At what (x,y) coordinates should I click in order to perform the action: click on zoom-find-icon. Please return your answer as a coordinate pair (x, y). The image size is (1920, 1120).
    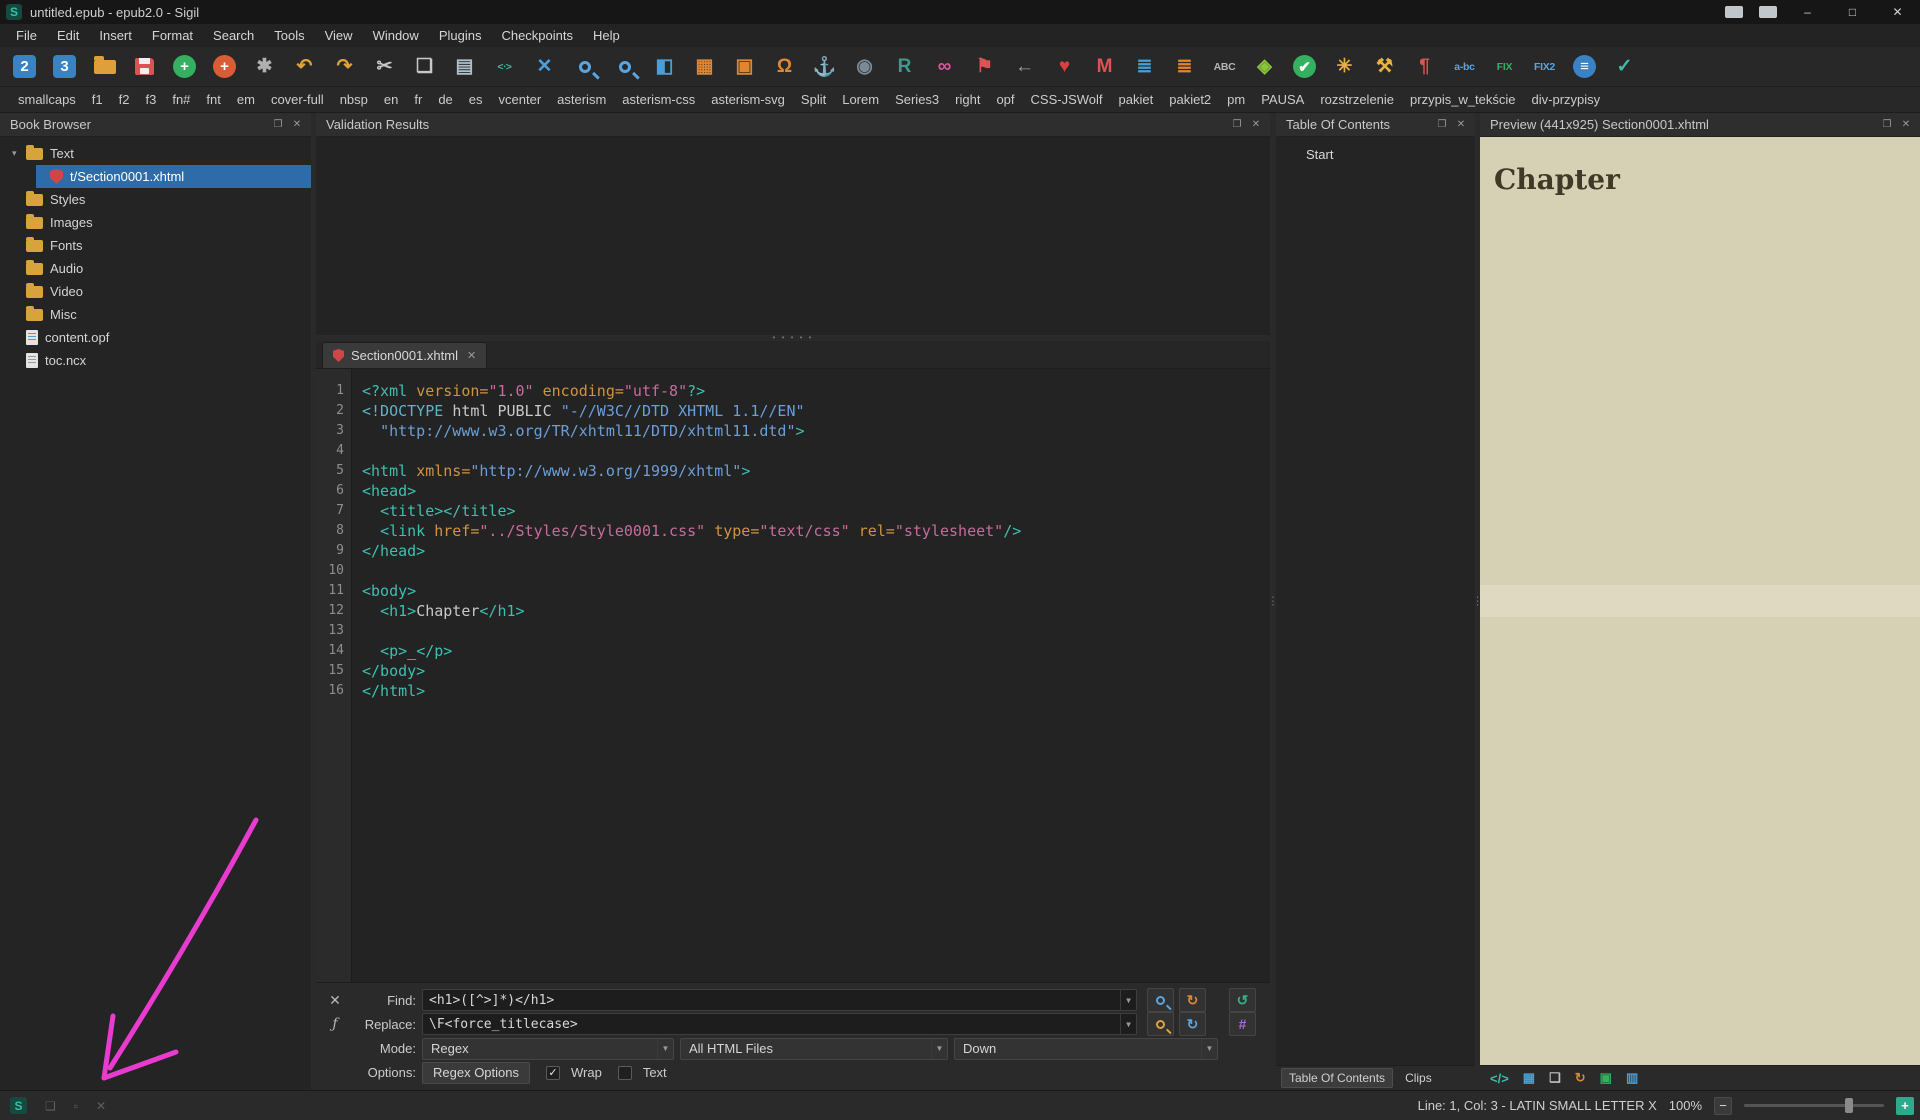
    Looking at the image, I should click on (624, 67).